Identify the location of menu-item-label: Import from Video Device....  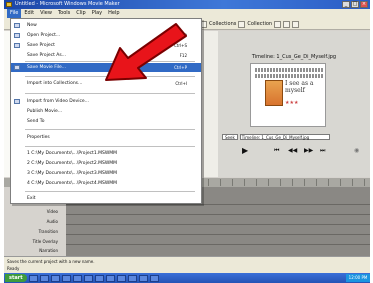
(58, 101).